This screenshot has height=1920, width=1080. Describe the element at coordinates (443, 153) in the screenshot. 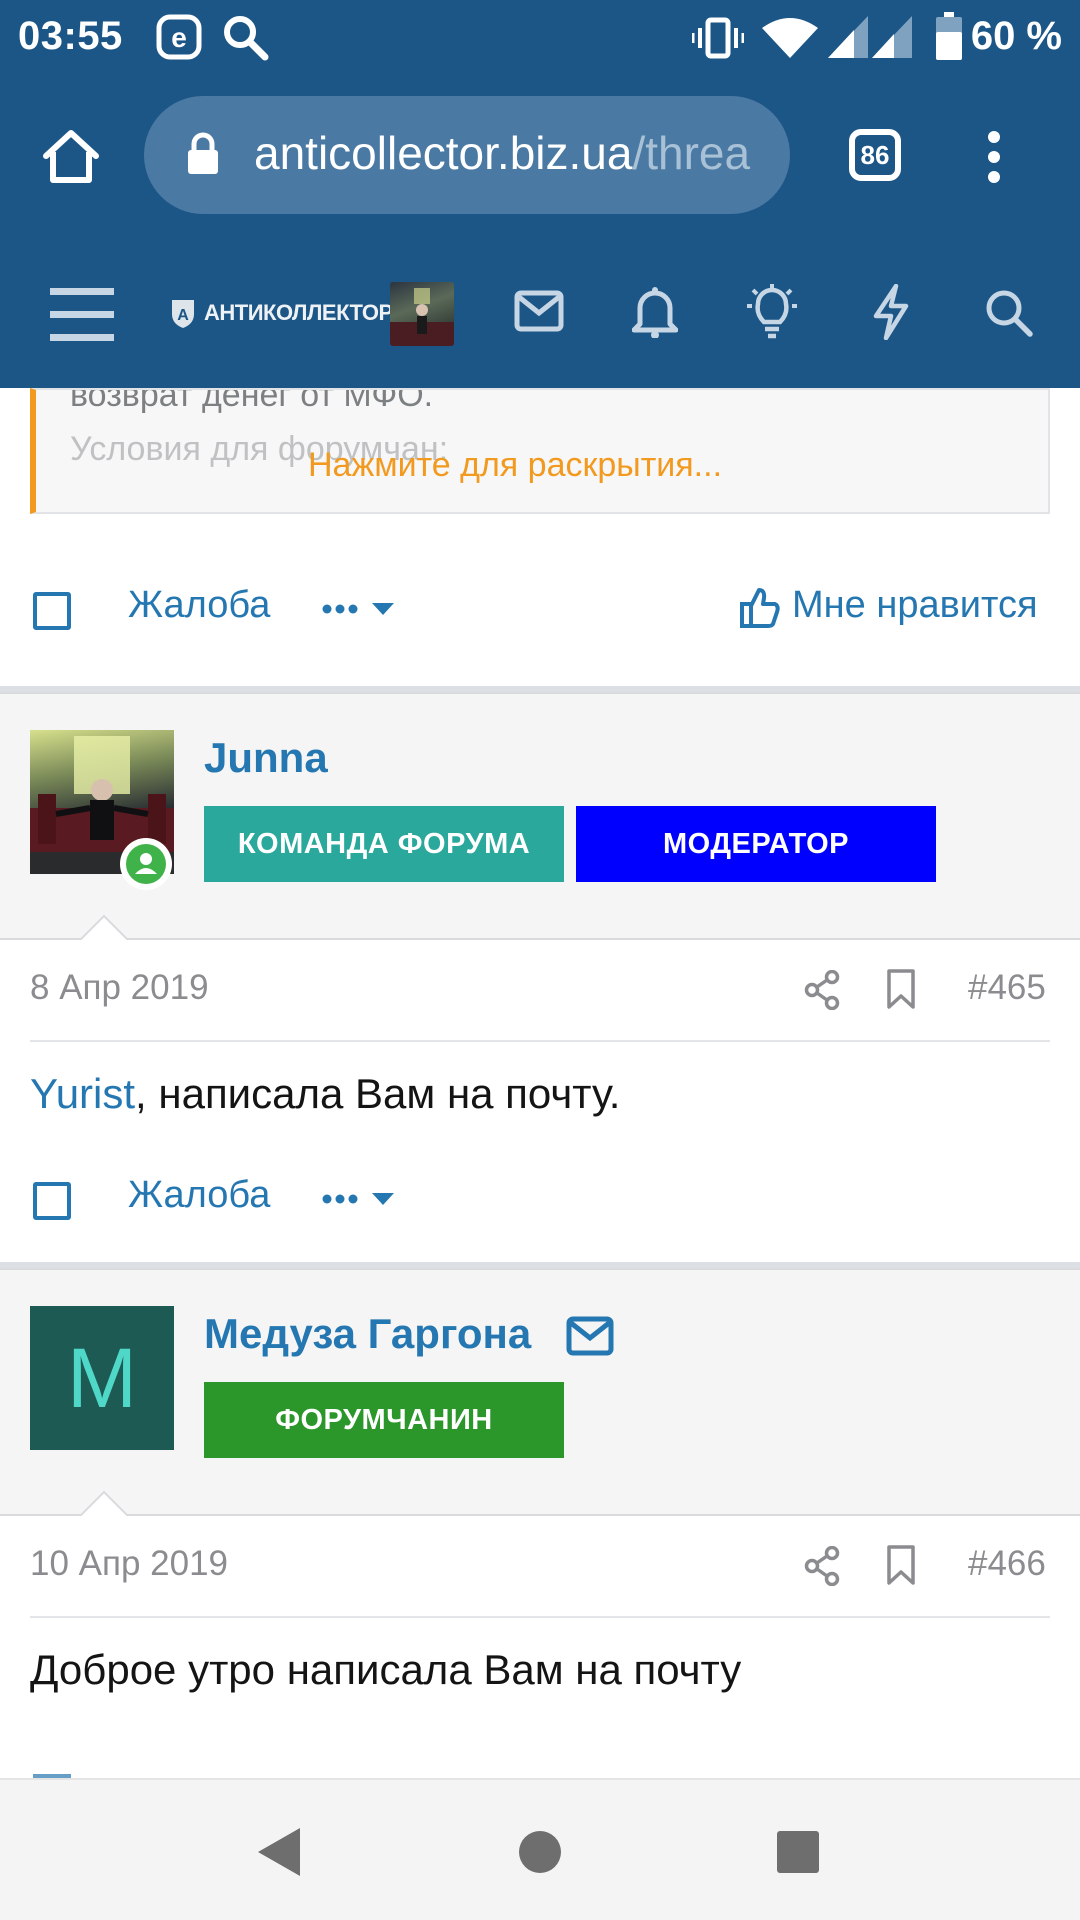

I see `url-host: anticollector.biz.ua` at that location.